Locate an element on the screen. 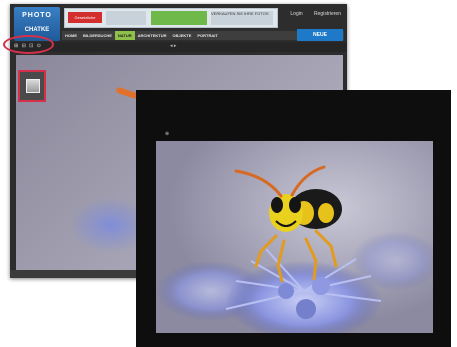  tab-portrait: PORTRAIT is located at coordinates (207, 35).